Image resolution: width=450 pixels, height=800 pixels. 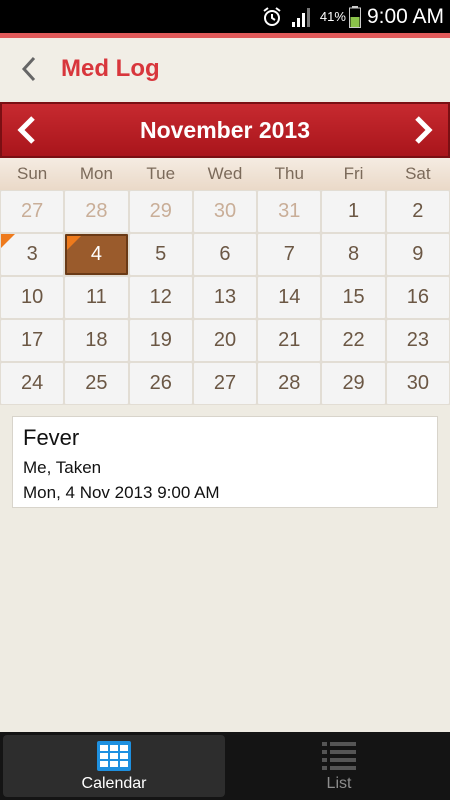 I want to click on day-number: 9, so click(x=418, y=254).